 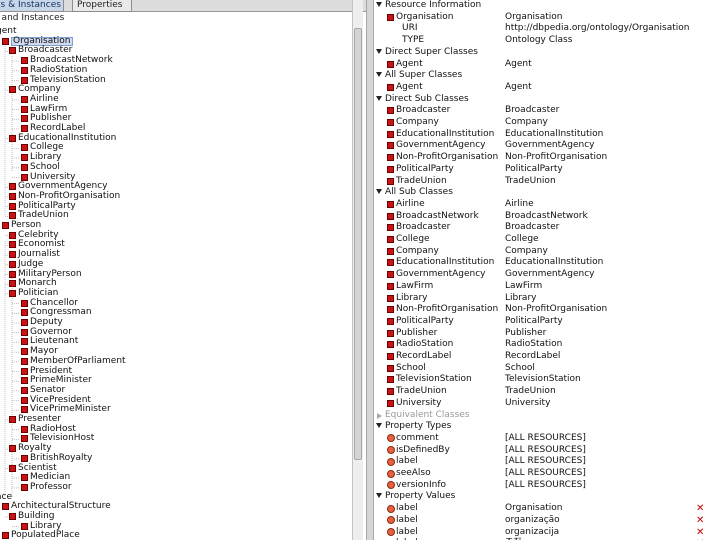 What do you see at coordinates (547, 533) in the screenshot?
I see `property-row: label organizacija ✕` at bounding box center [547, 533].